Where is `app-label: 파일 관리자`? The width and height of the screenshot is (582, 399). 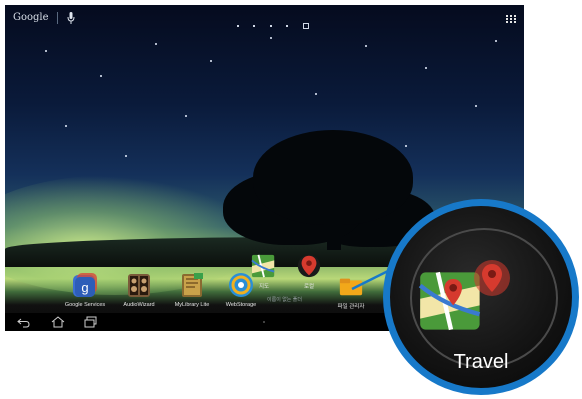
app-label: 파일 관리자 is located at coordinates (351, 307).